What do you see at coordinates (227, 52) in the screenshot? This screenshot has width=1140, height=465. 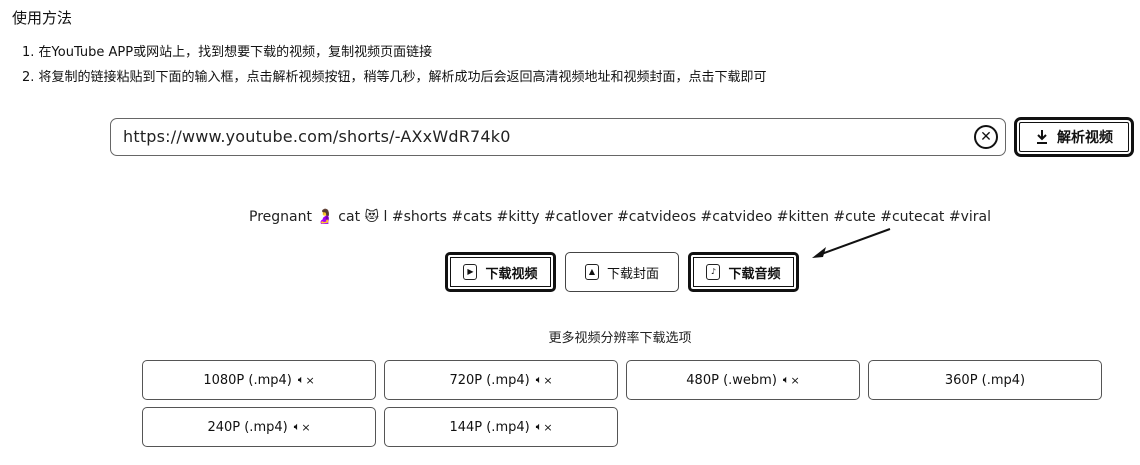 I see `usage-step-1: 1. 在YouTube APP或网站上，找到想要下载的视频，复制视频页面链接` at bounding box center [227, 52].